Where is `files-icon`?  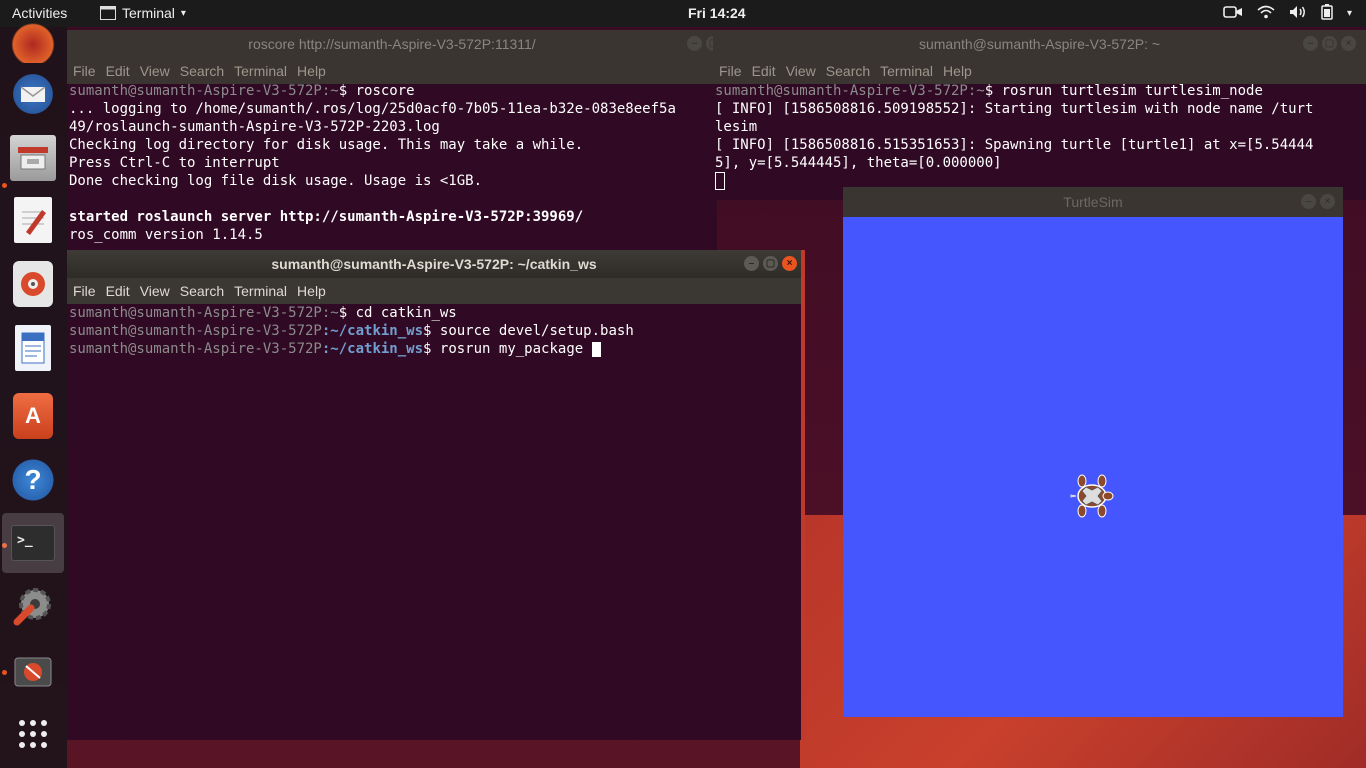 files-icon is located at coordinates (33, 158).